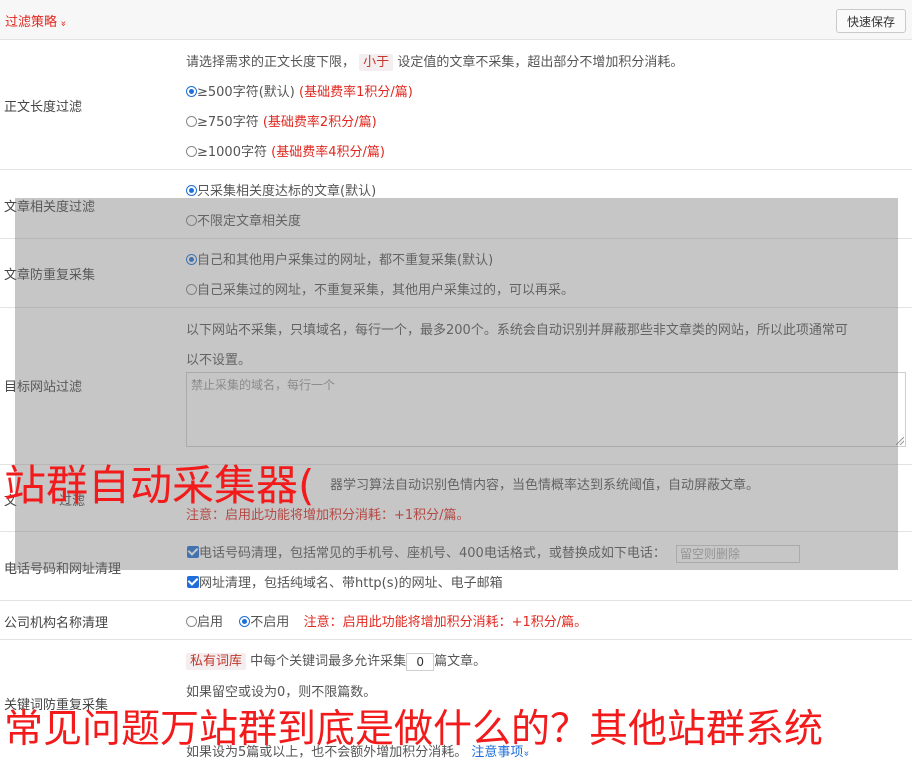 The image size is (912, 768). I want to click on desc-text: 中每个关键词最多允许采集, so click(328, 661).